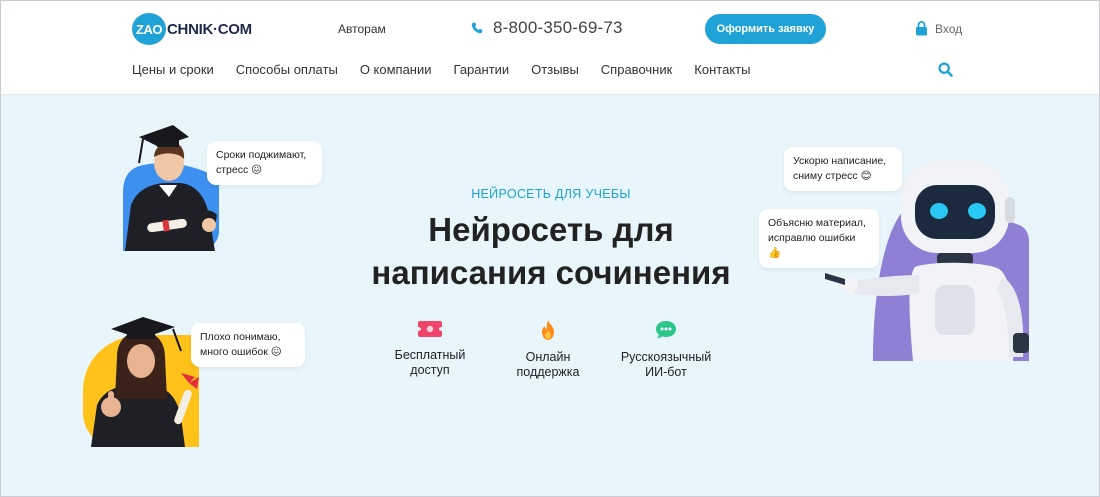 The height and width of the screenshot is (497, 1100). What do you see at coordinates (548, 372) in the screenshot?
I see `feature-label: поддержка` at bounding box center [548, 372].